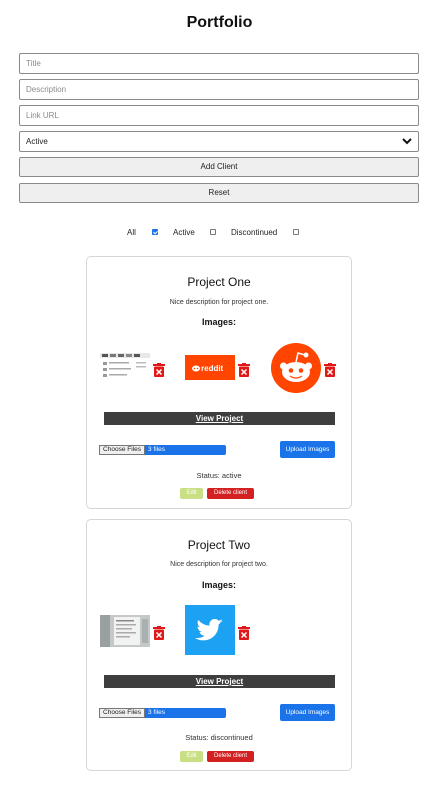 This screenshot has height=804, width=439. What do you see at coordinates (219, 193) in the screenshot?
I see `reset-button: Reset` at bounding box center [219, 193].